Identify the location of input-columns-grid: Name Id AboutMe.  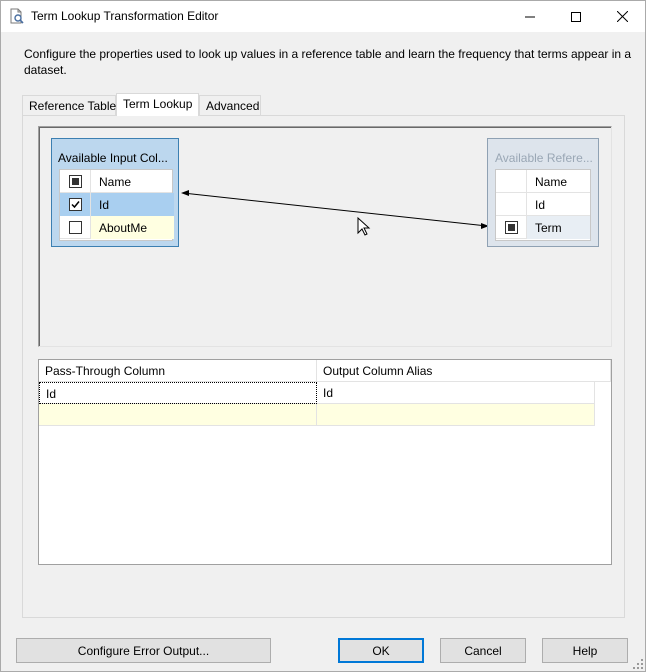
(116, 205).